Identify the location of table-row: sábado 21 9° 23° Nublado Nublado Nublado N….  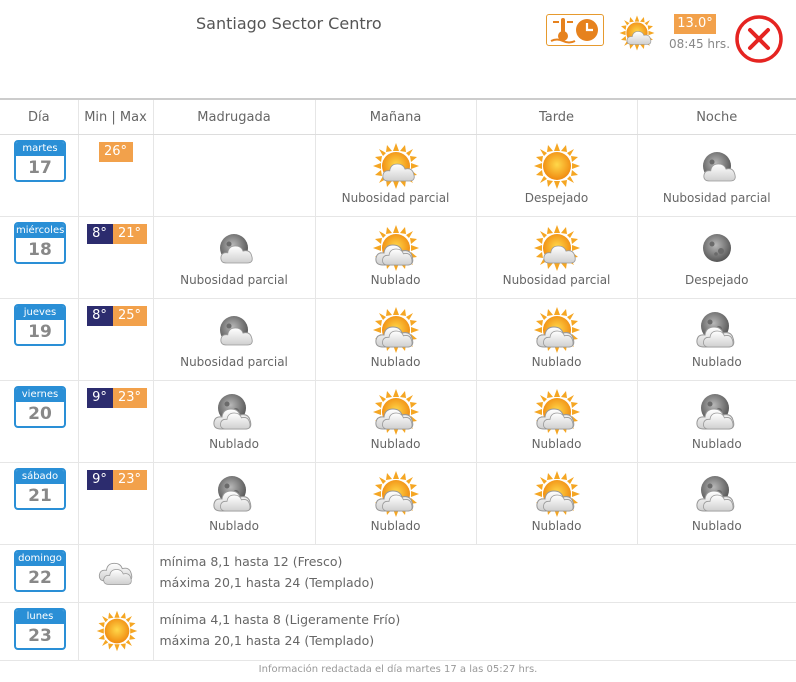
(398, 503).